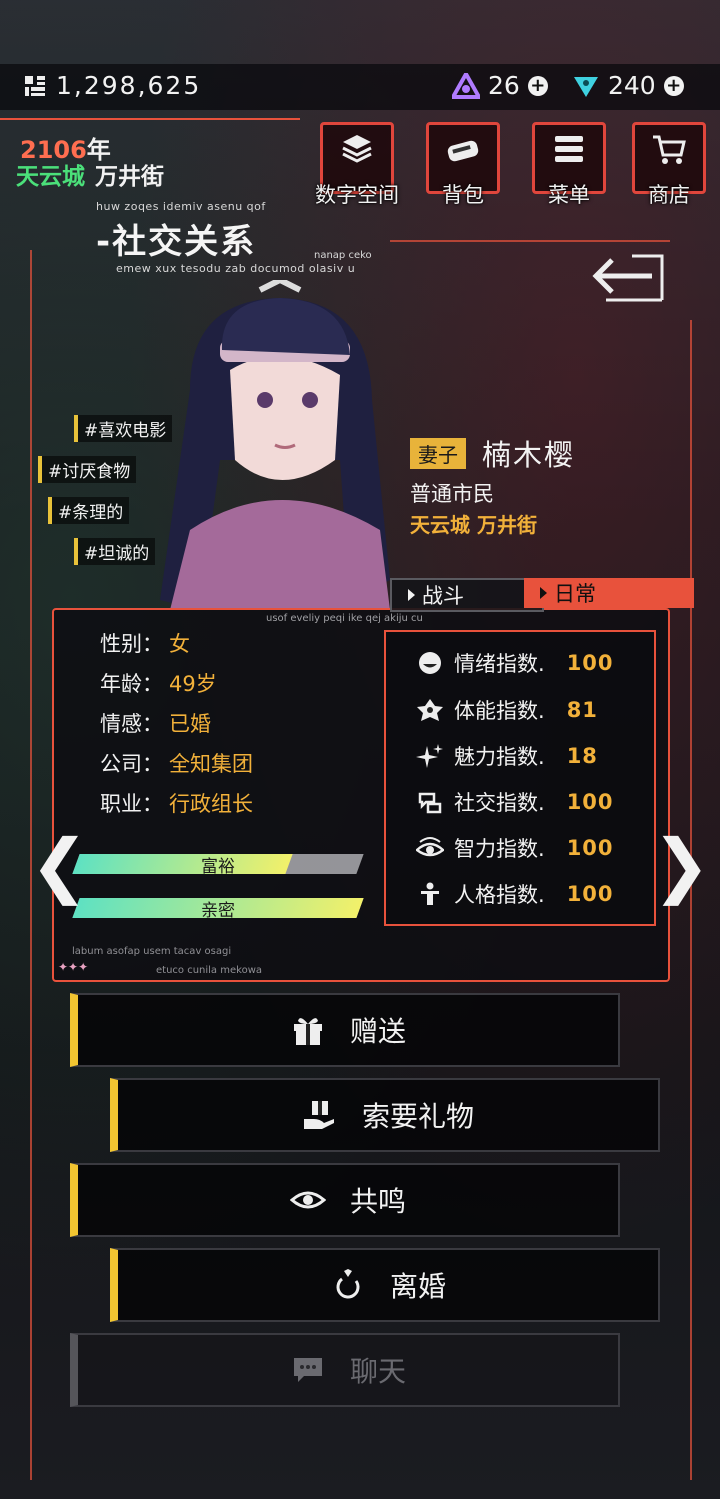 This screenshot has width=720, height=1499. I want to click on trait-tag: #喜欢电影, so click(123, 428).